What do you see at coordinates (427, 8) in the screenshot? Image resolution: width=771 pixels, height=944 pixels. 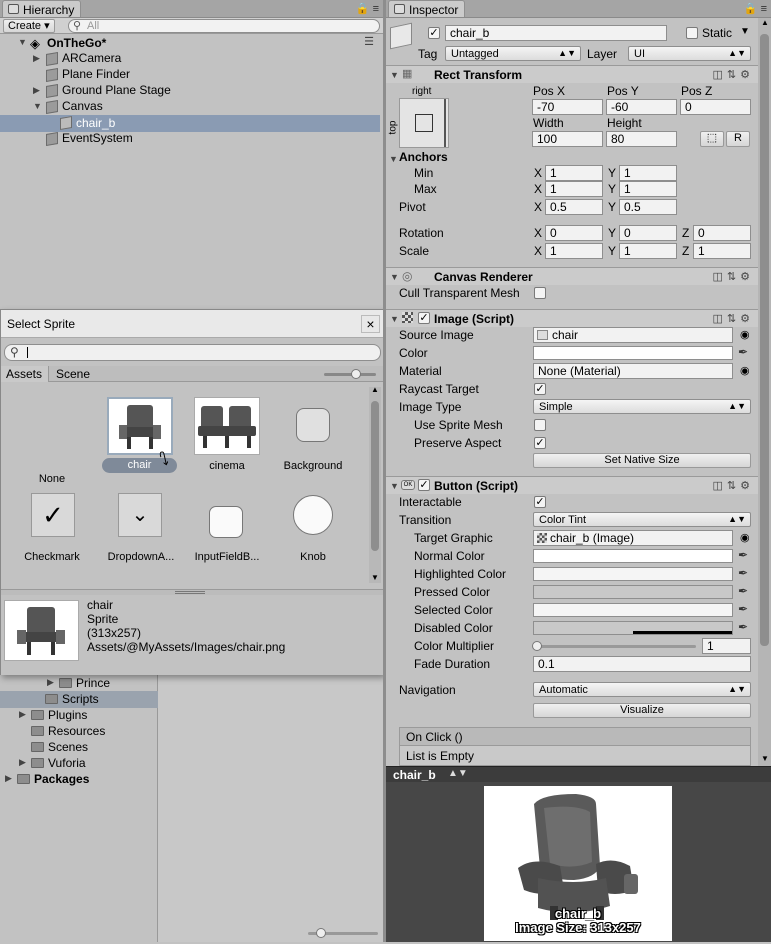 I see `inspector-tab: Inspector` at bounding box center [427, 8].